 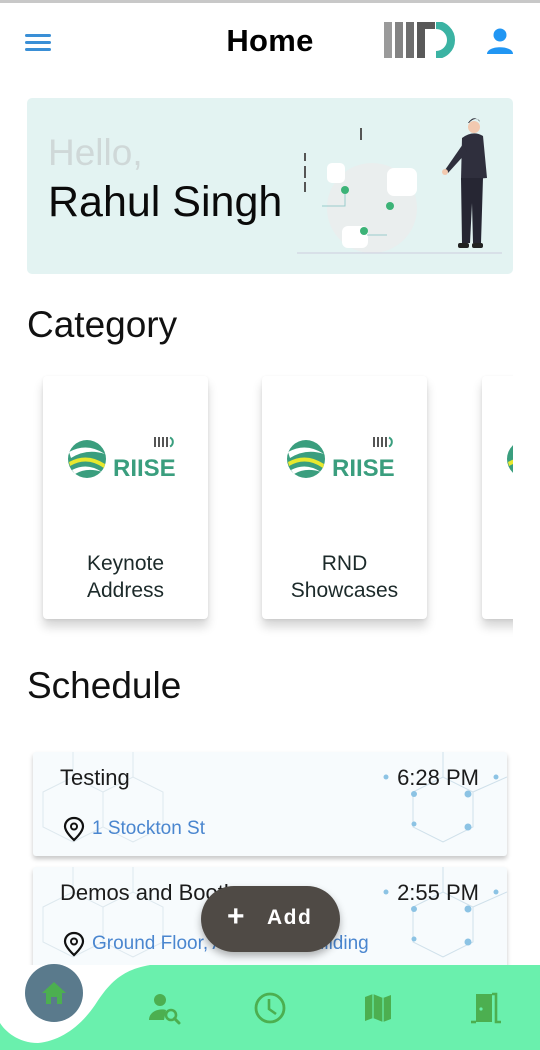 I want to click on schedule-item: Testing 6:28 PM 1 Stockton St, so click(x=270, y=804).